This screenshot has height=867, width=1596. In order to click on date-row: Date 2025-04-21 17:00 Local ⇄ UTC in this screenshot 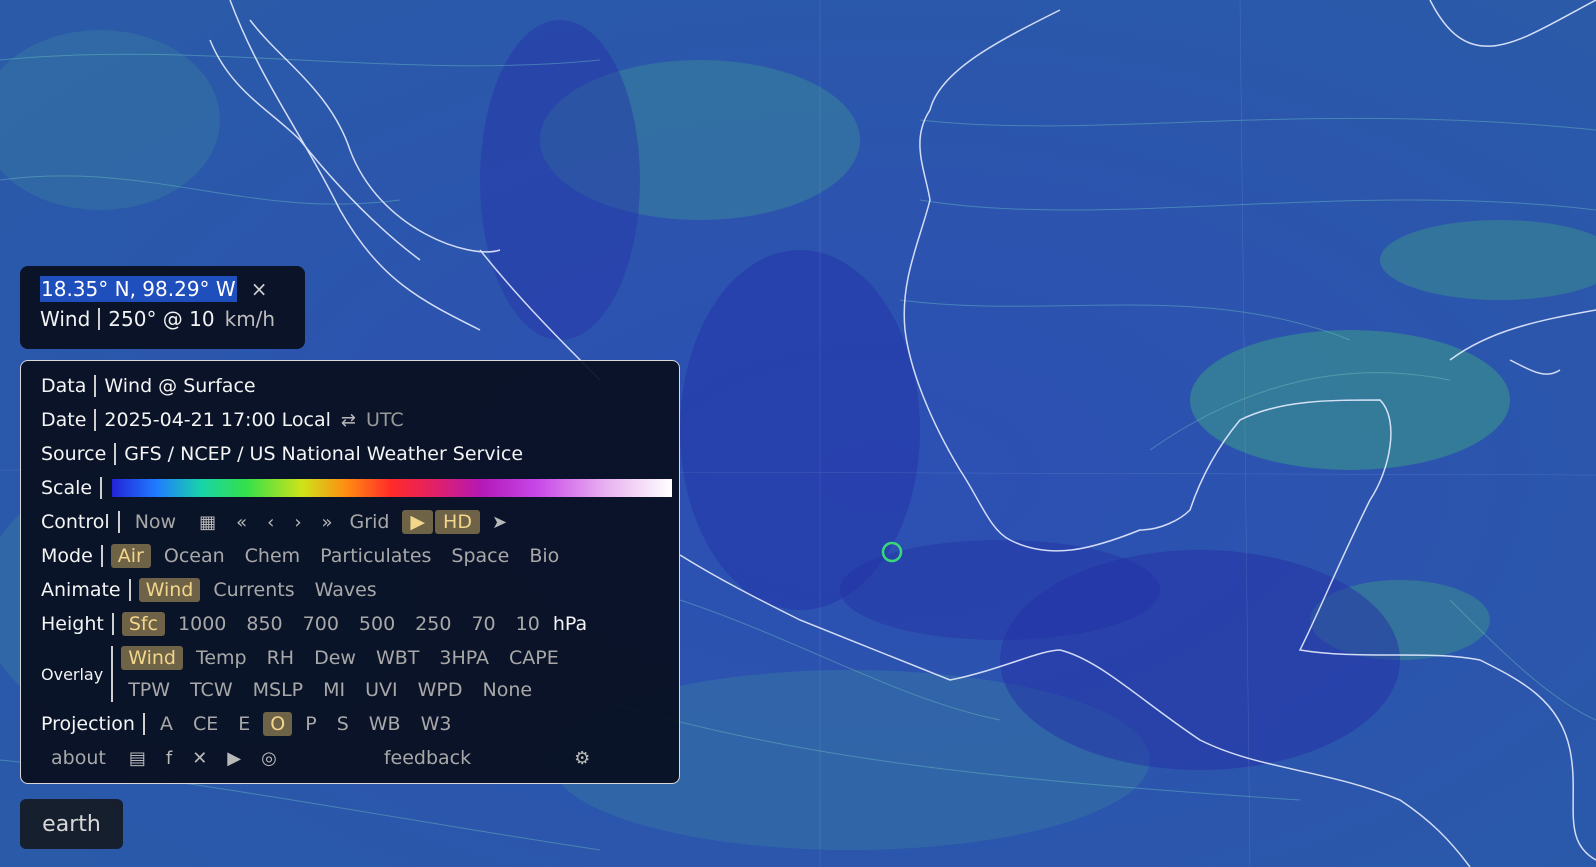, I will do `click(360, 420)`.